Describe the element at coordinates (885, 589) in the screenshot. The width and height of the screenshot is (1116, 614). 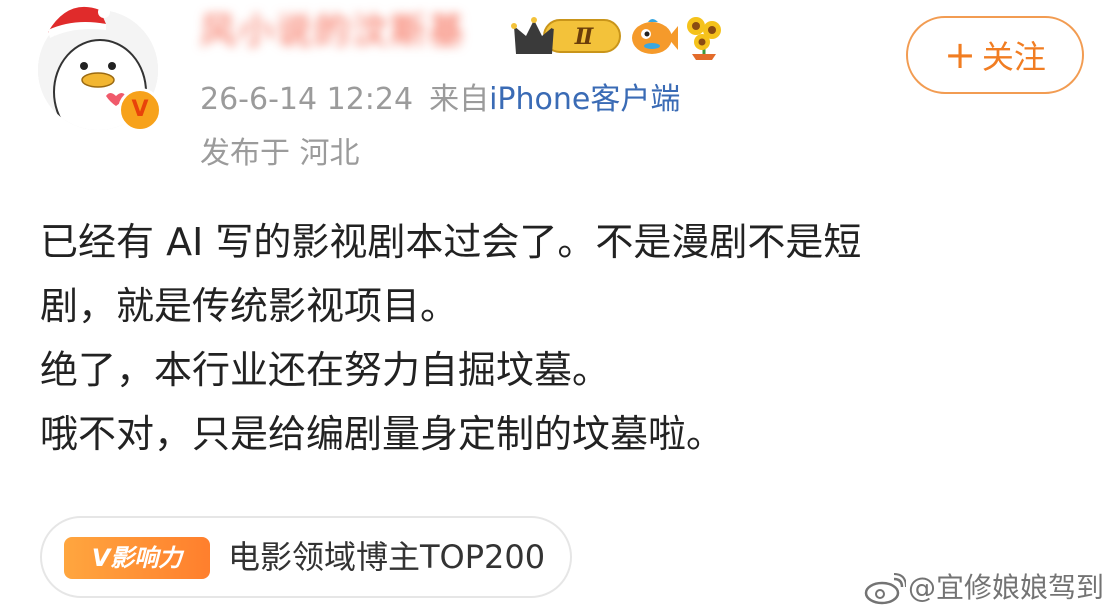
I see `weibo-logo-icon` at that location.